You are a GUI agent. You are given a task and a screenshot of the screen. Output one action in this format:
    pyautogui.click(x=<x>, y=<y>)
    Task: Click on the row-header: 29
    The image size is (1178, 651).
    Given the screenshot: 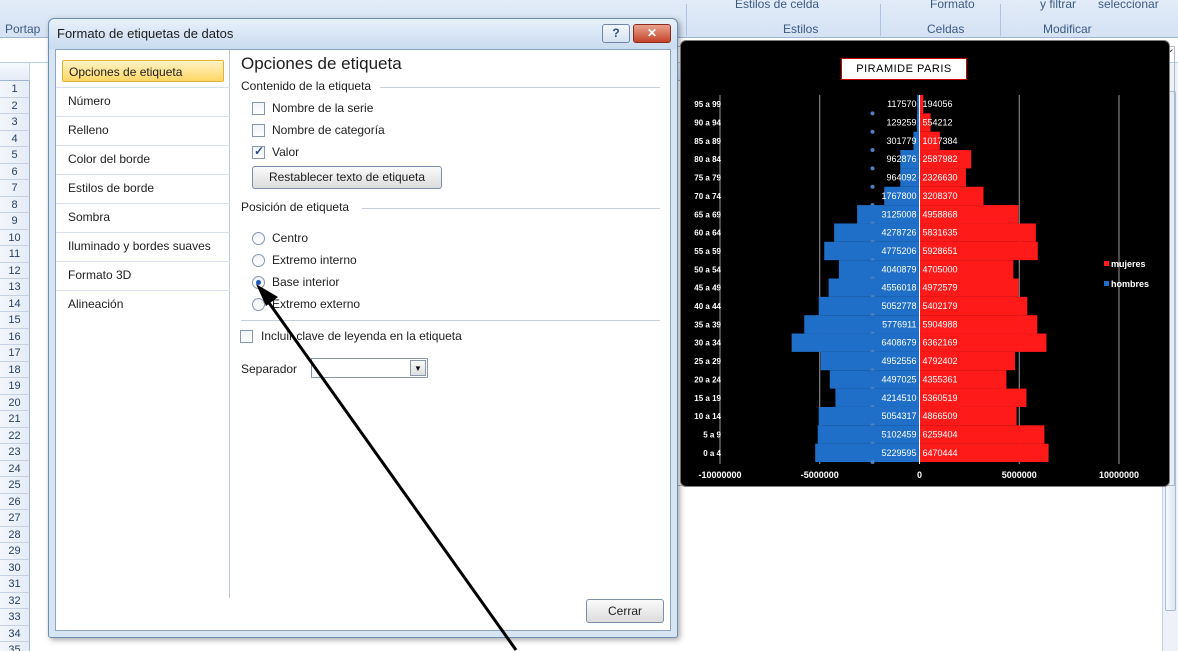 What is the action you would take?
    pyautogui.click(x=15, y=551)
    